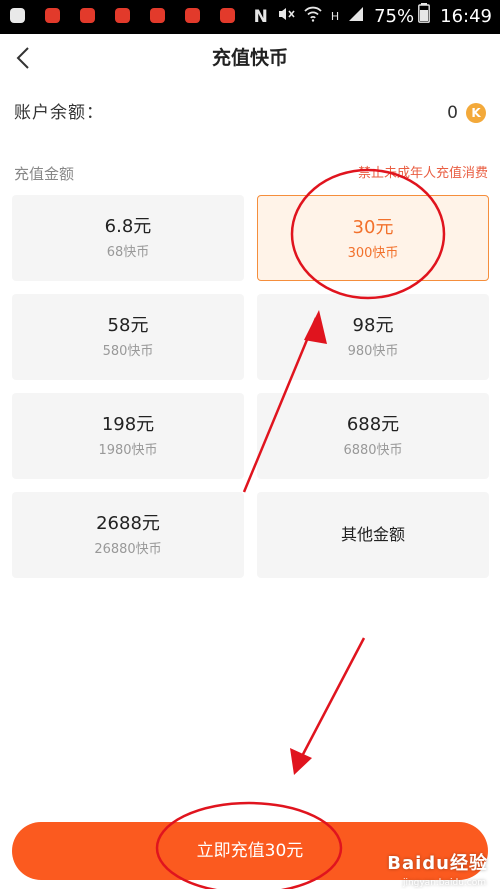 The width and height of the screenshot is (500, 889). I want to click on notification-icons, so click(132, 15).